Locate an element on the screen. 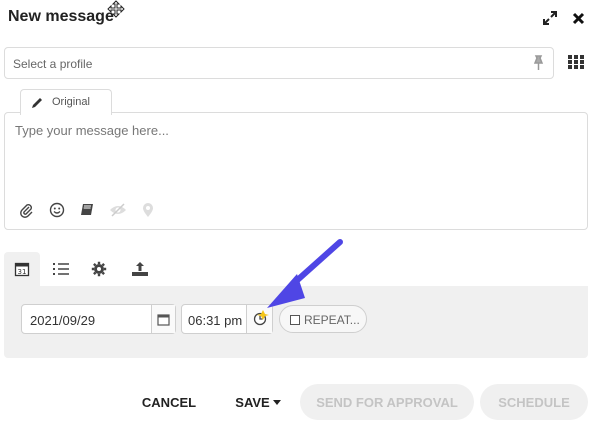 Image resolution: width=590 pixels, height=422 pixels. cancel-button: CANCEL is located at coordinates (169, 402).